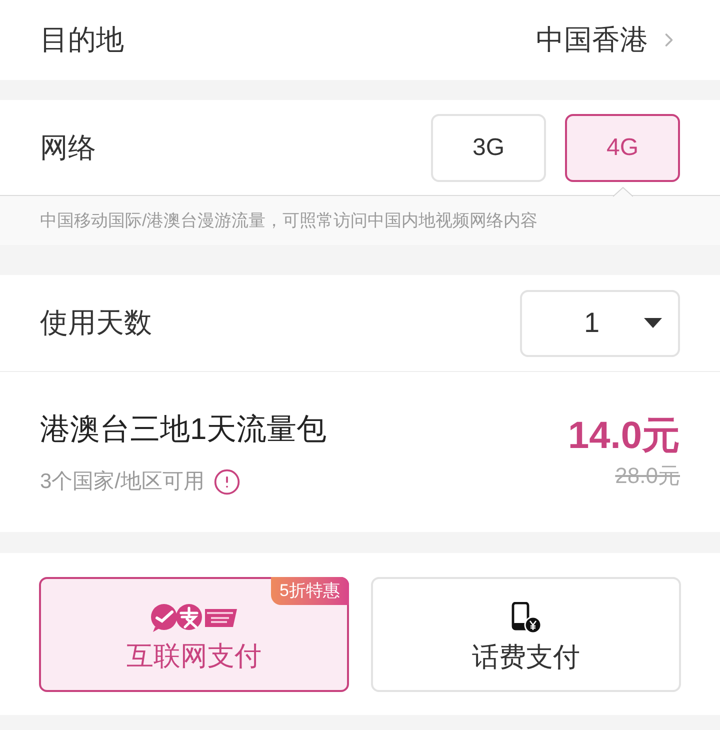 Image resolution: width=720 pixels, height=730 pixels. Describe the element at coordinates (122, 481) in the screenshot. I see `coverage-text: 3个国家/地区可用` at that location.